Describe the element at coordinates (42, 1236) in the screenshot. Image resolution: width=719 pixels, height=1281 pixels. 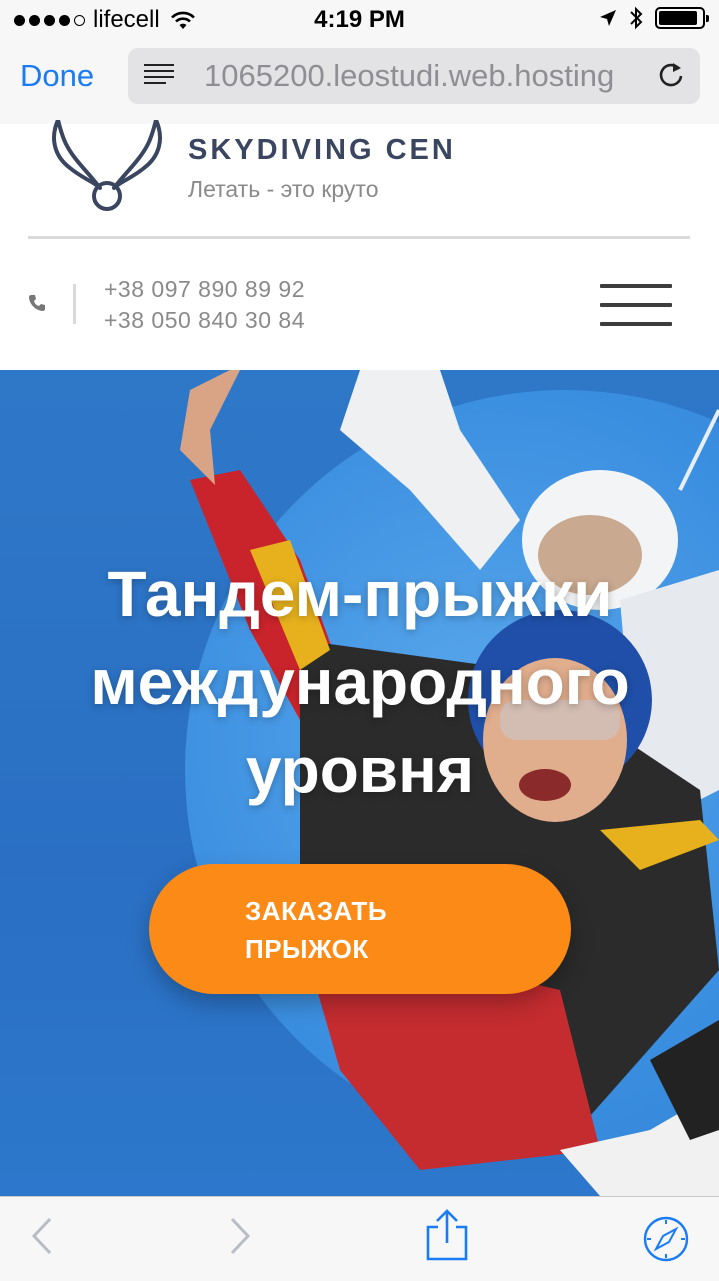
I see `back-arrow-icon` at that location.